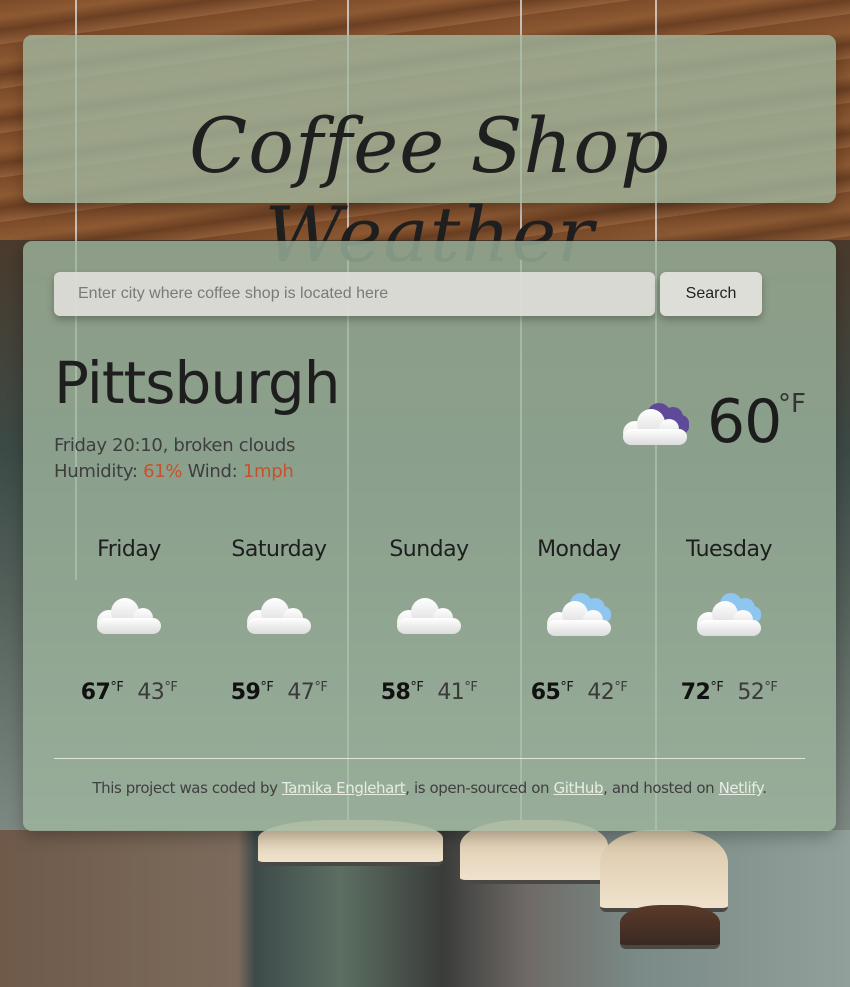 This screenshot has height=987, width=850. Describe the element at coordinates (429, 549) in the screenshot. I see `forecast-day-name: Sunday` at that location.